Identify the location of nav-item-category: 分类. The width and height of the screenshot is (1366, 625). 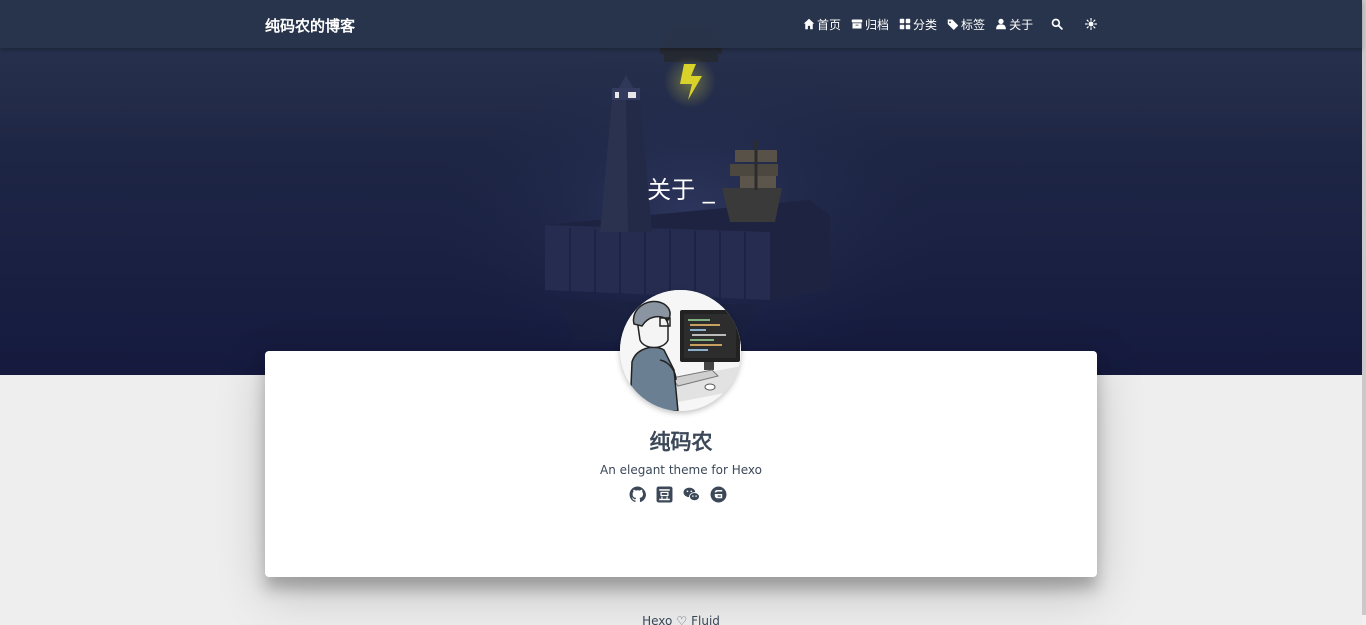
(918, 24).